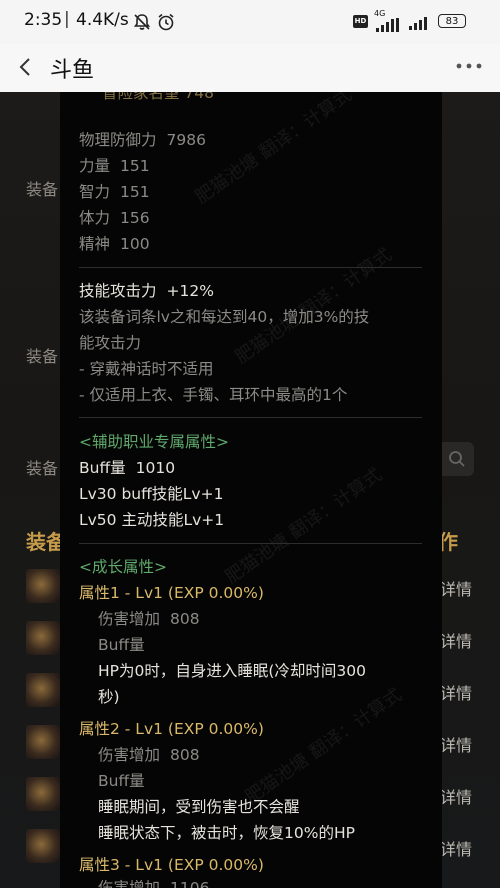 This screenshot has width=500, height=888. Describe the element at coordinates (123, 567) in the screenshot. I see `growth-attr-header: <成长属性>` at that location.